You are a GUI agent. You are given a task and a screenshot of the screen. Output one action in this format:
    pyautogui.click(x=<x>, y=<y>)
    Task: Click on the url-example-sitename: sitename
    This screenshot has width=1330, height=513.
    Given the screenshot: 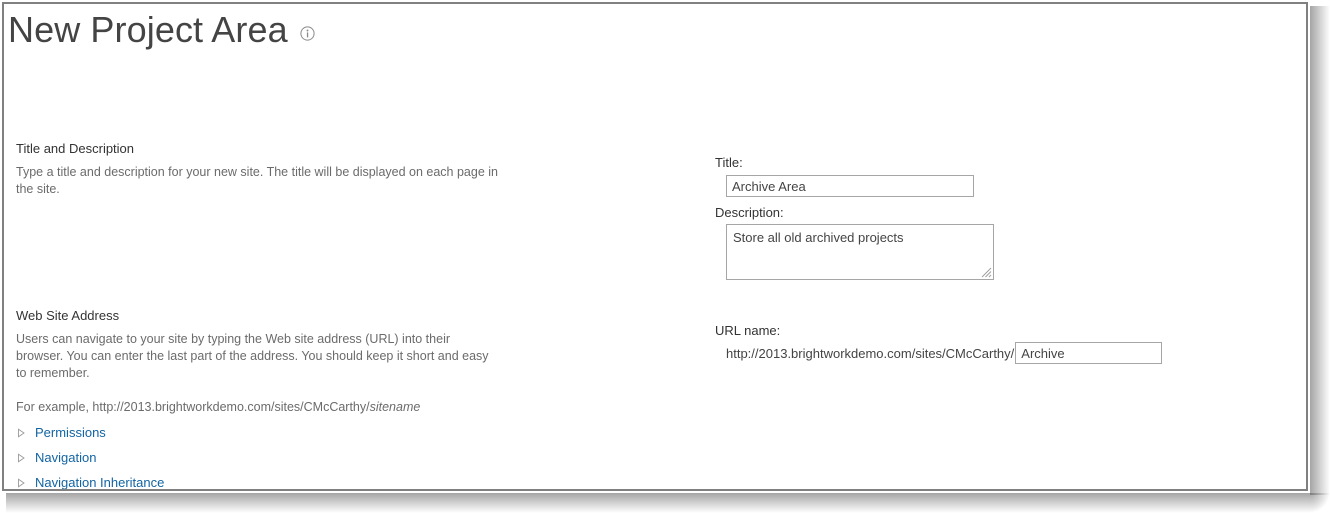 What is the action you would take?
    pyautogui.click(x=395, y=407)
    